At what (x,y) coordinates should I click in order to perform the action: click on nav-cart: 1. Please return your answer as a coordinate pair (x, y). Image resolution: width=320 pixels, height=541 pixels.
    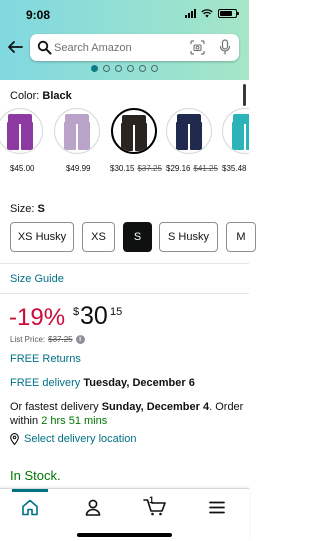
    Looking at the image, I should click on (155, 507).